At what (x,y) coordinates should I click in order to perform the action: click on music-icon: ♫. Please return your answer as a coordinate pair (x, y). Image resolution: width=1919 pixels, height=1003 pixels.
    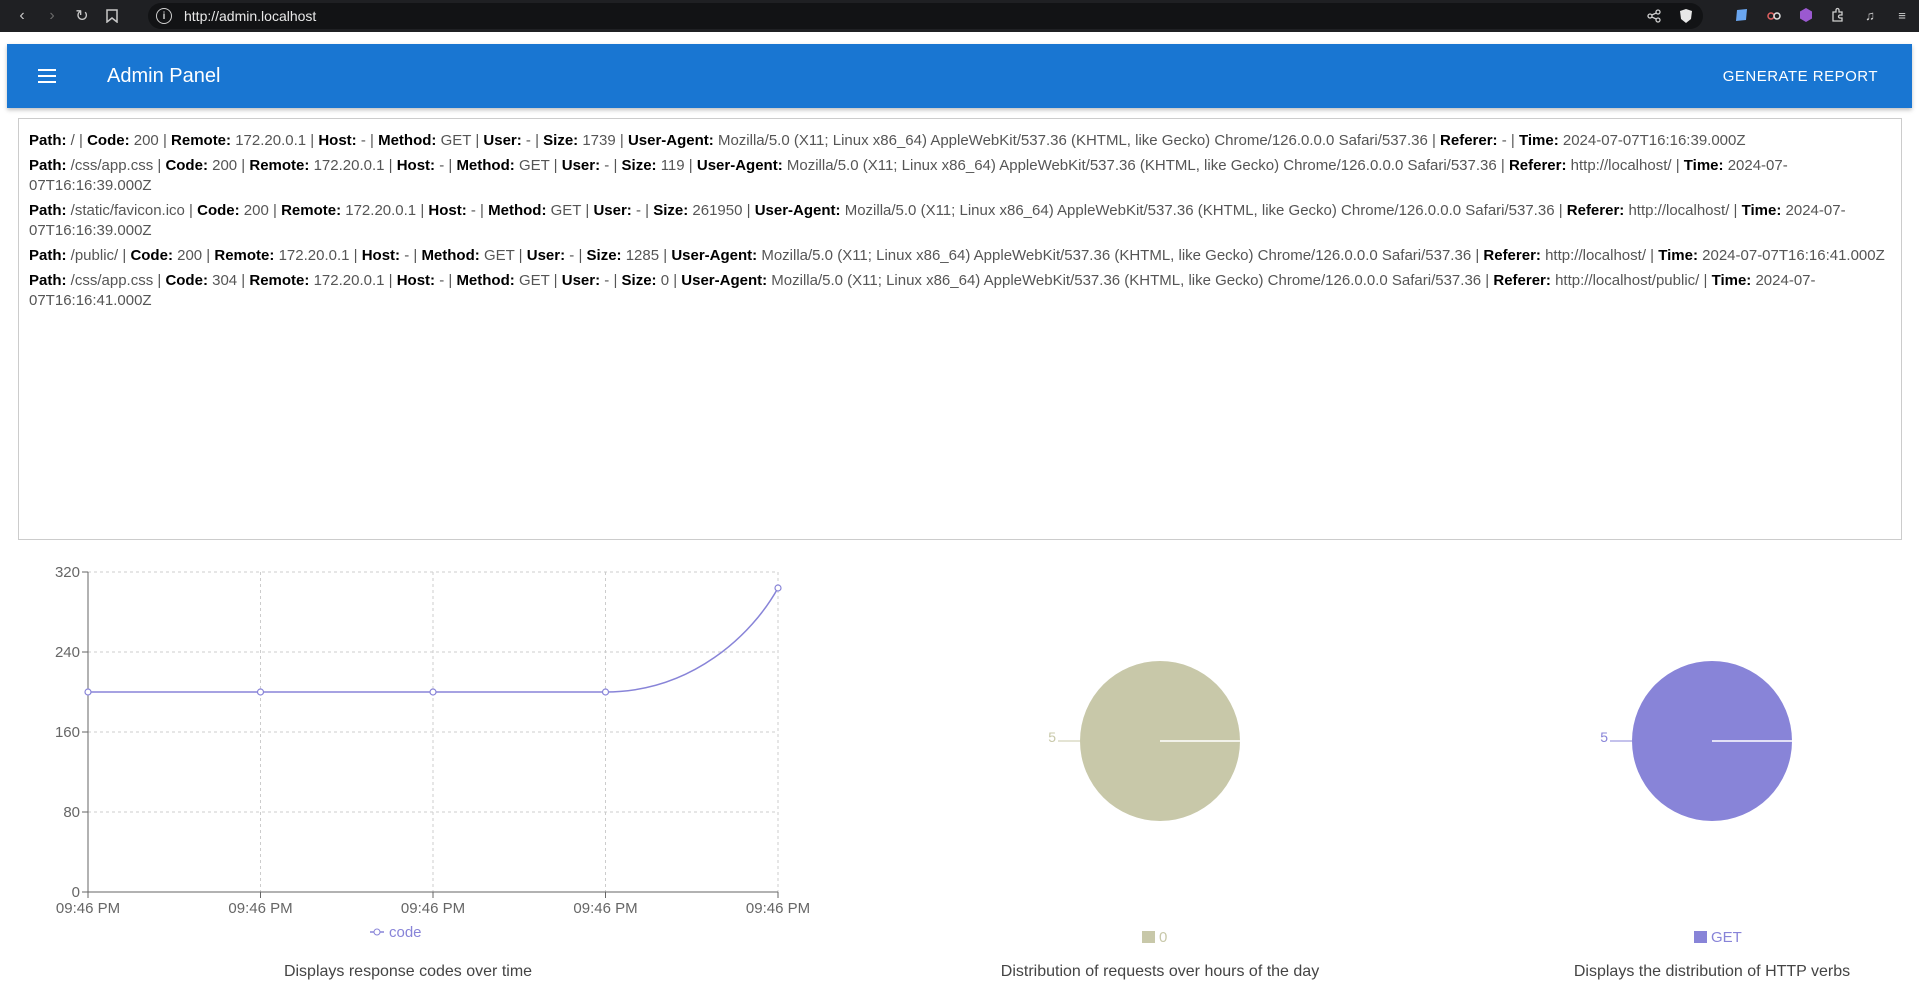
    Looking at the image, I should click on (1870, 15).